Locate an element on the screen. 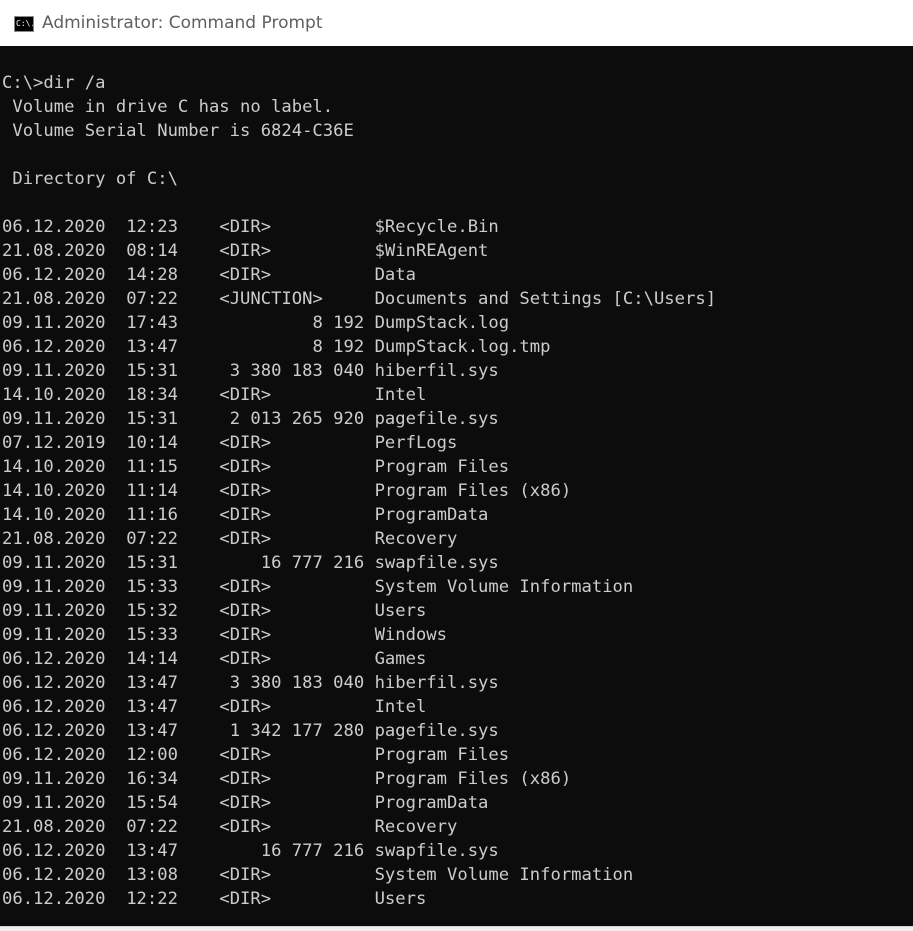 This screenshot has width=913, height=931. dir-entry-row: 07.12.2019 10:14 <DIR> PerfLogs is located at coordinates (457, 443).